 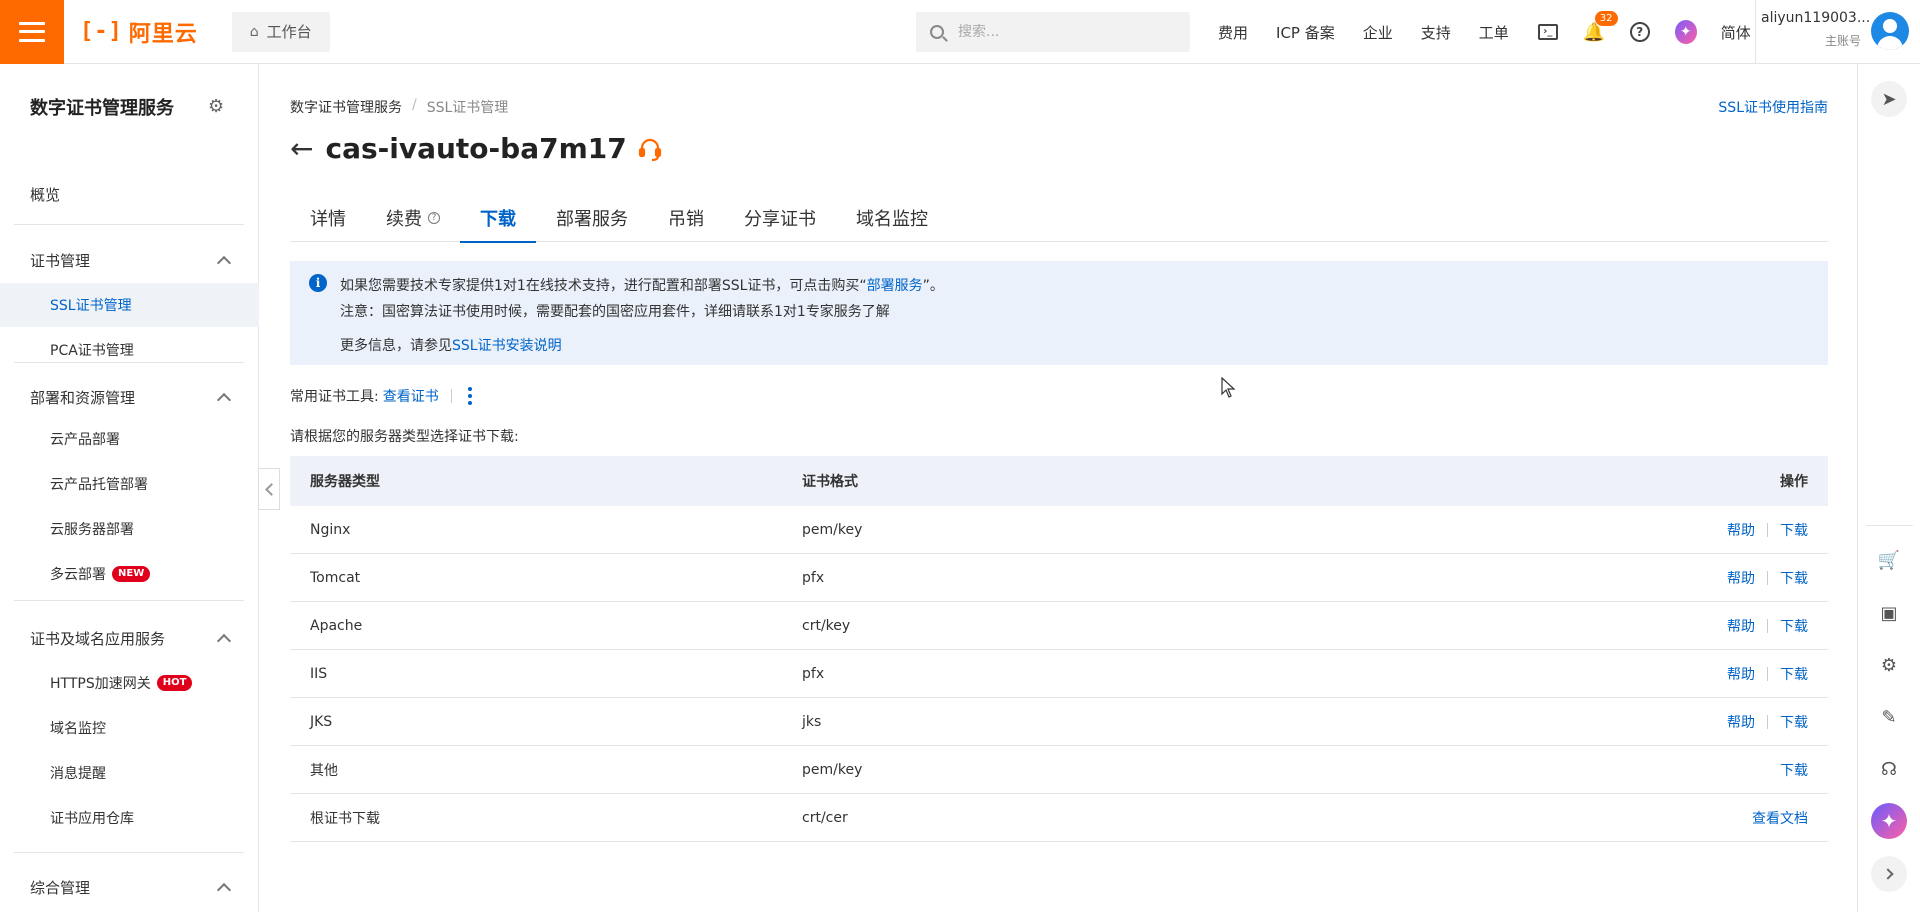 What do you see at coordinates (1889, 717) in the screenshot?
I see `edit-icon: ✎` at bounding box center [1889, 717].